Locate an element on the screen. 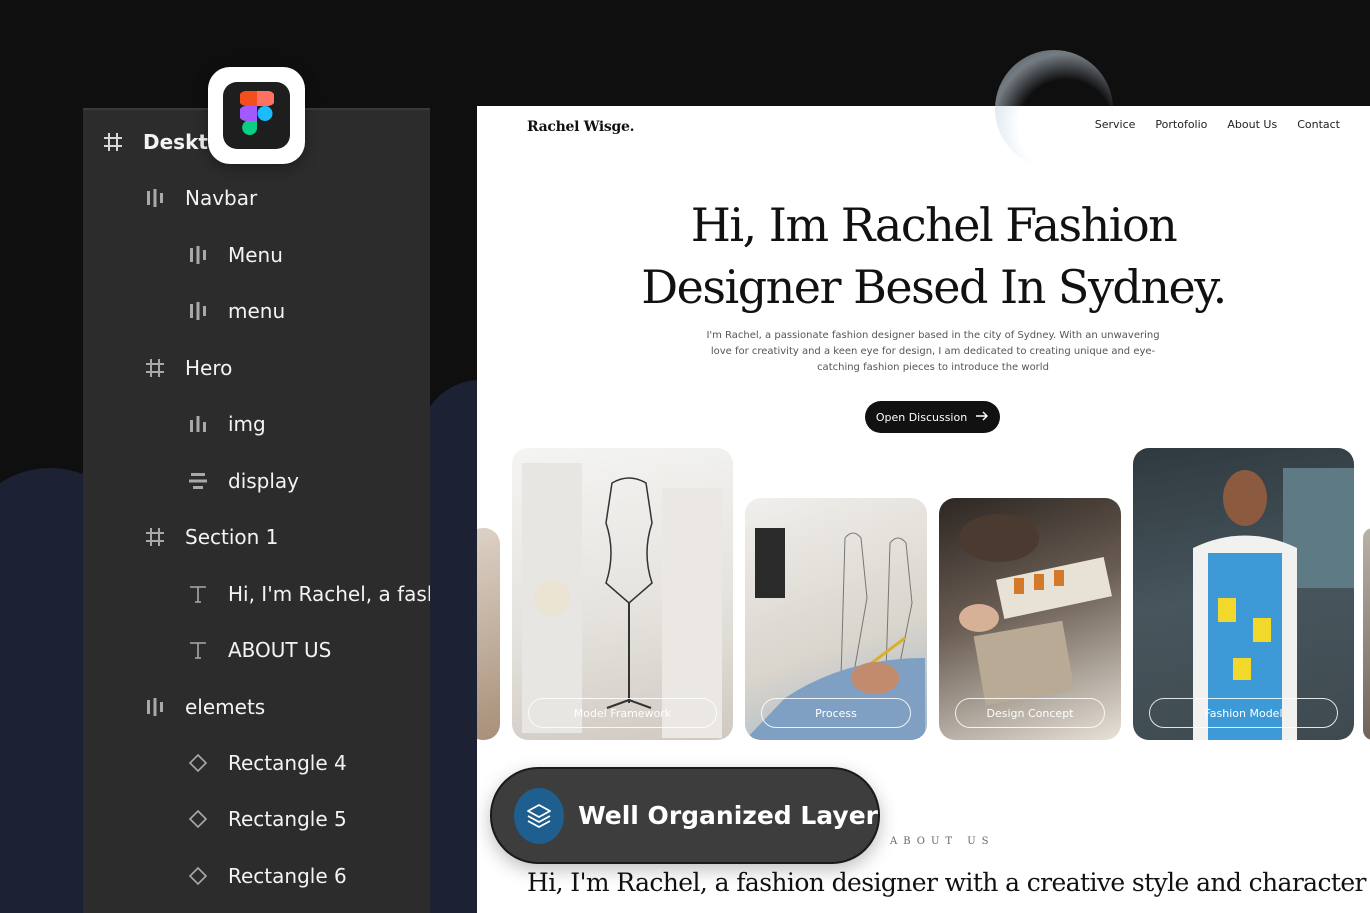 Image resolution: width=1370 pixels, height=913 pixels. layer-label: Rectangle 6 is located at coordinates (287, 876).